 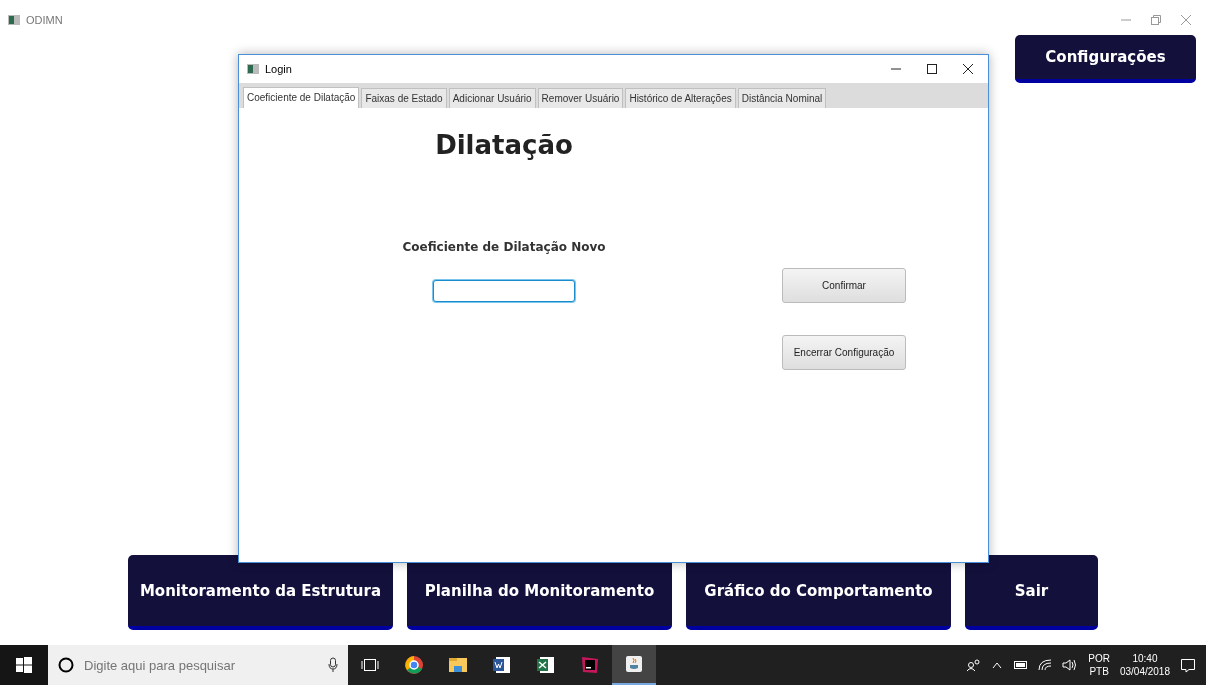 What do you see at coordinates (14, 20) in the screenshot?
I see `app-icon` at bounding box center [14, 20].